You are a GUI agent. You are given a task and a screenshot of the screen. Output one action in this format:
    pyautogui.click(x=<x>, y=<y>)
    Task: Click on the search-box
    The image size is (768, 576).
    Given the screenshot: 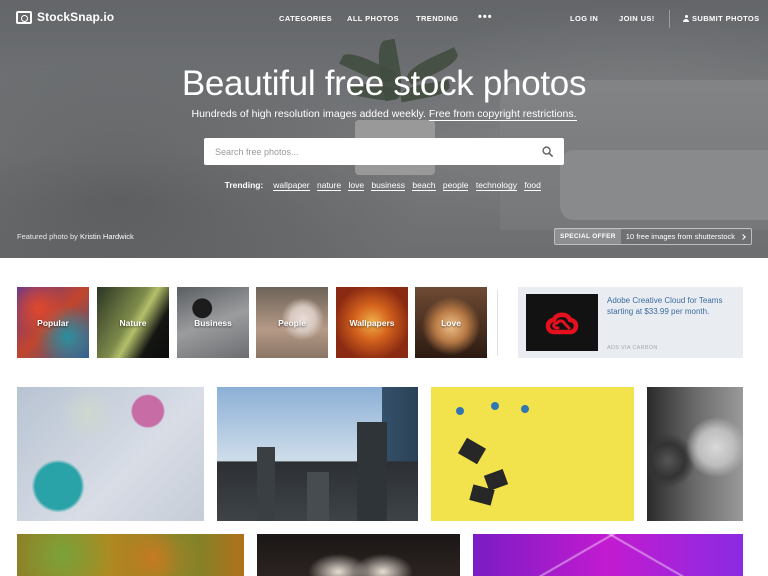 What is the action you would take?
    pyautogui.click(x=384, y=151)
    